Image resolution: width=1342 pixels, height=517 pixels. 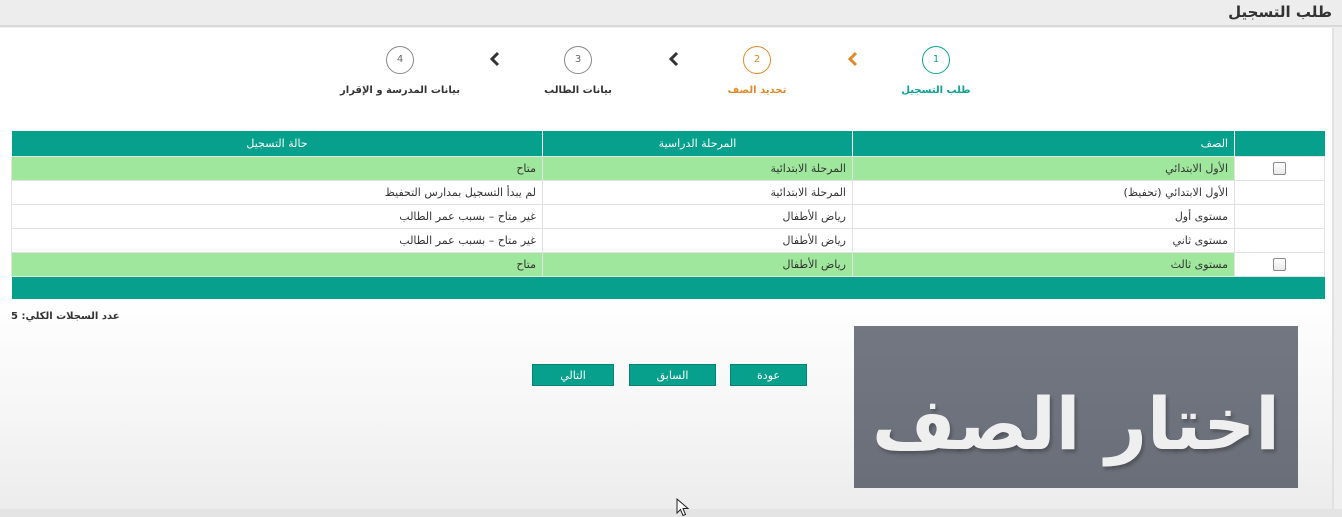 I want to click on wizard-step-2: 2 تحديد الصف, so click(x=757, y=71).